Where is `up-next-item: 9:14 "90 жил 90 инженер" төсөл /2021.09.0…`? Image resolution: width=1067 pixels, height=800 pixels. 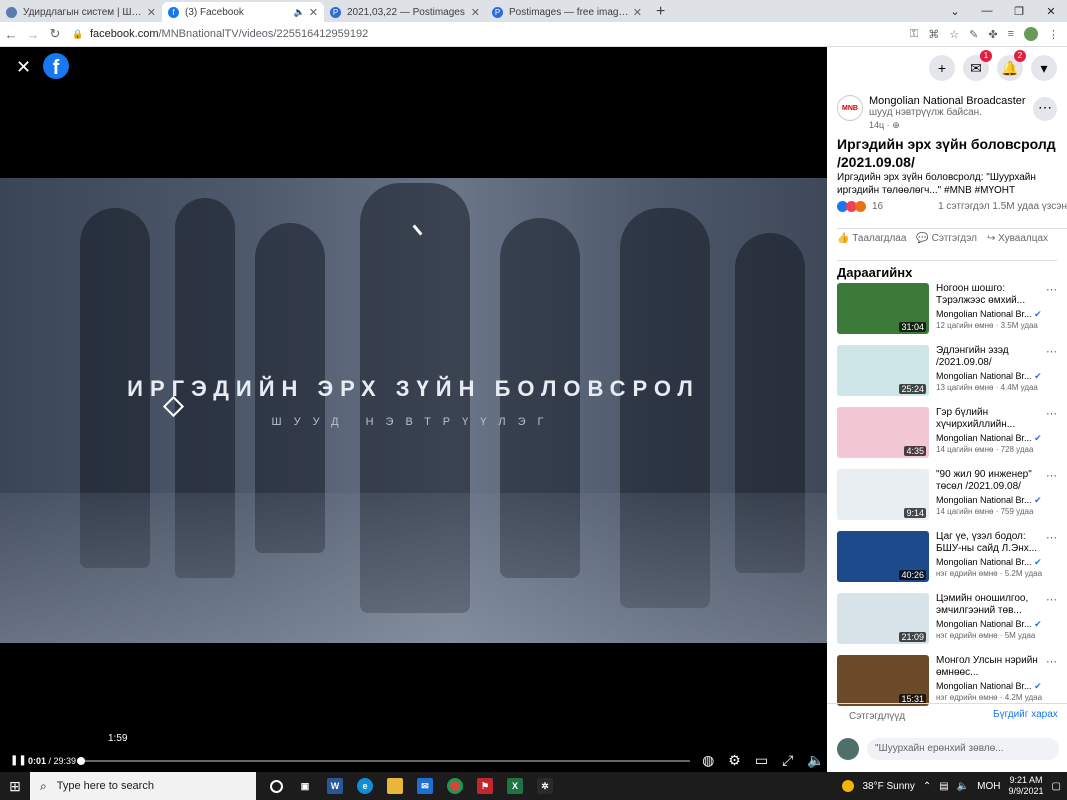
up-next-item: 9:14 "90 жил 90 инженер" төсөл /2021.09.0… is located at coordinates (952, 500).